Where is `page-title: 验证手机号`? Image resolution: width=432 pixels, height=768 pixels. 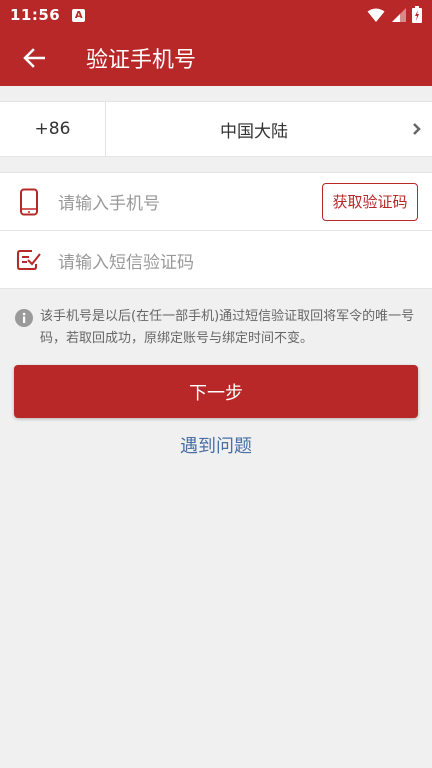 page-title: 验证手机号 is located at coordinates (141, 60).